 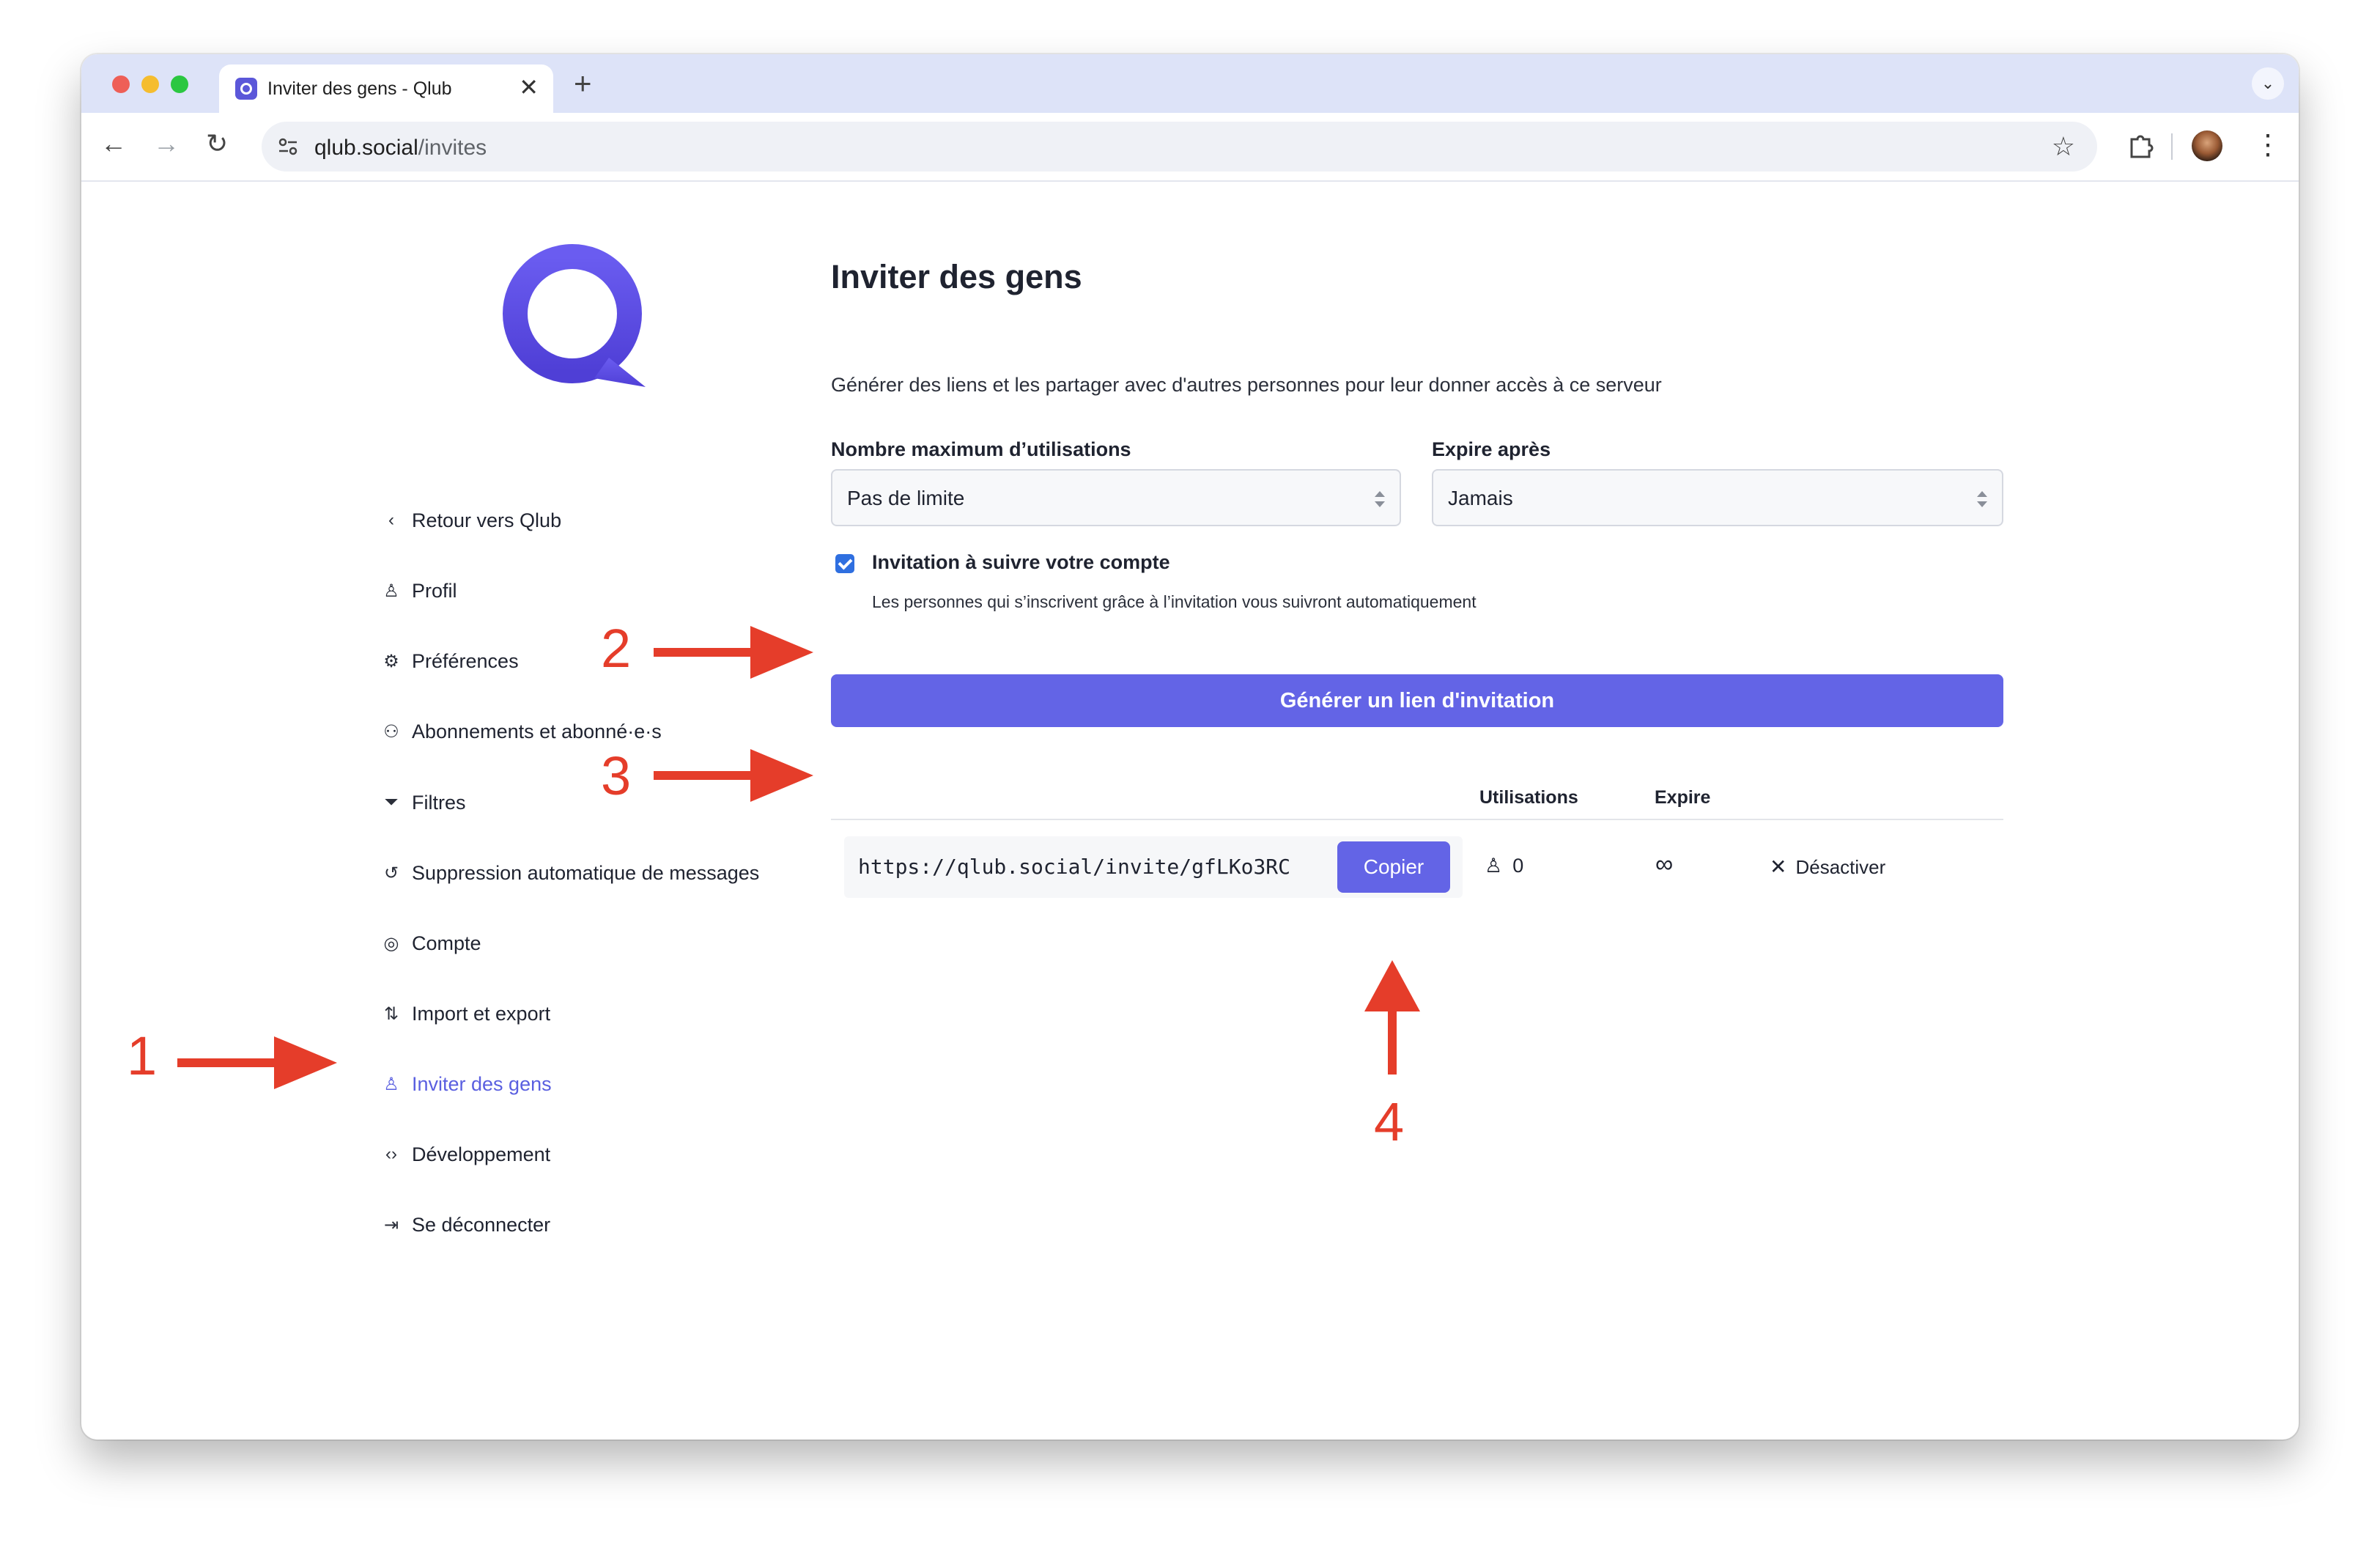 What do you see at coordinates (957, 276) in the screenshot?
I see `page-title: Inviter des gens` at bounding box center [957, 276].